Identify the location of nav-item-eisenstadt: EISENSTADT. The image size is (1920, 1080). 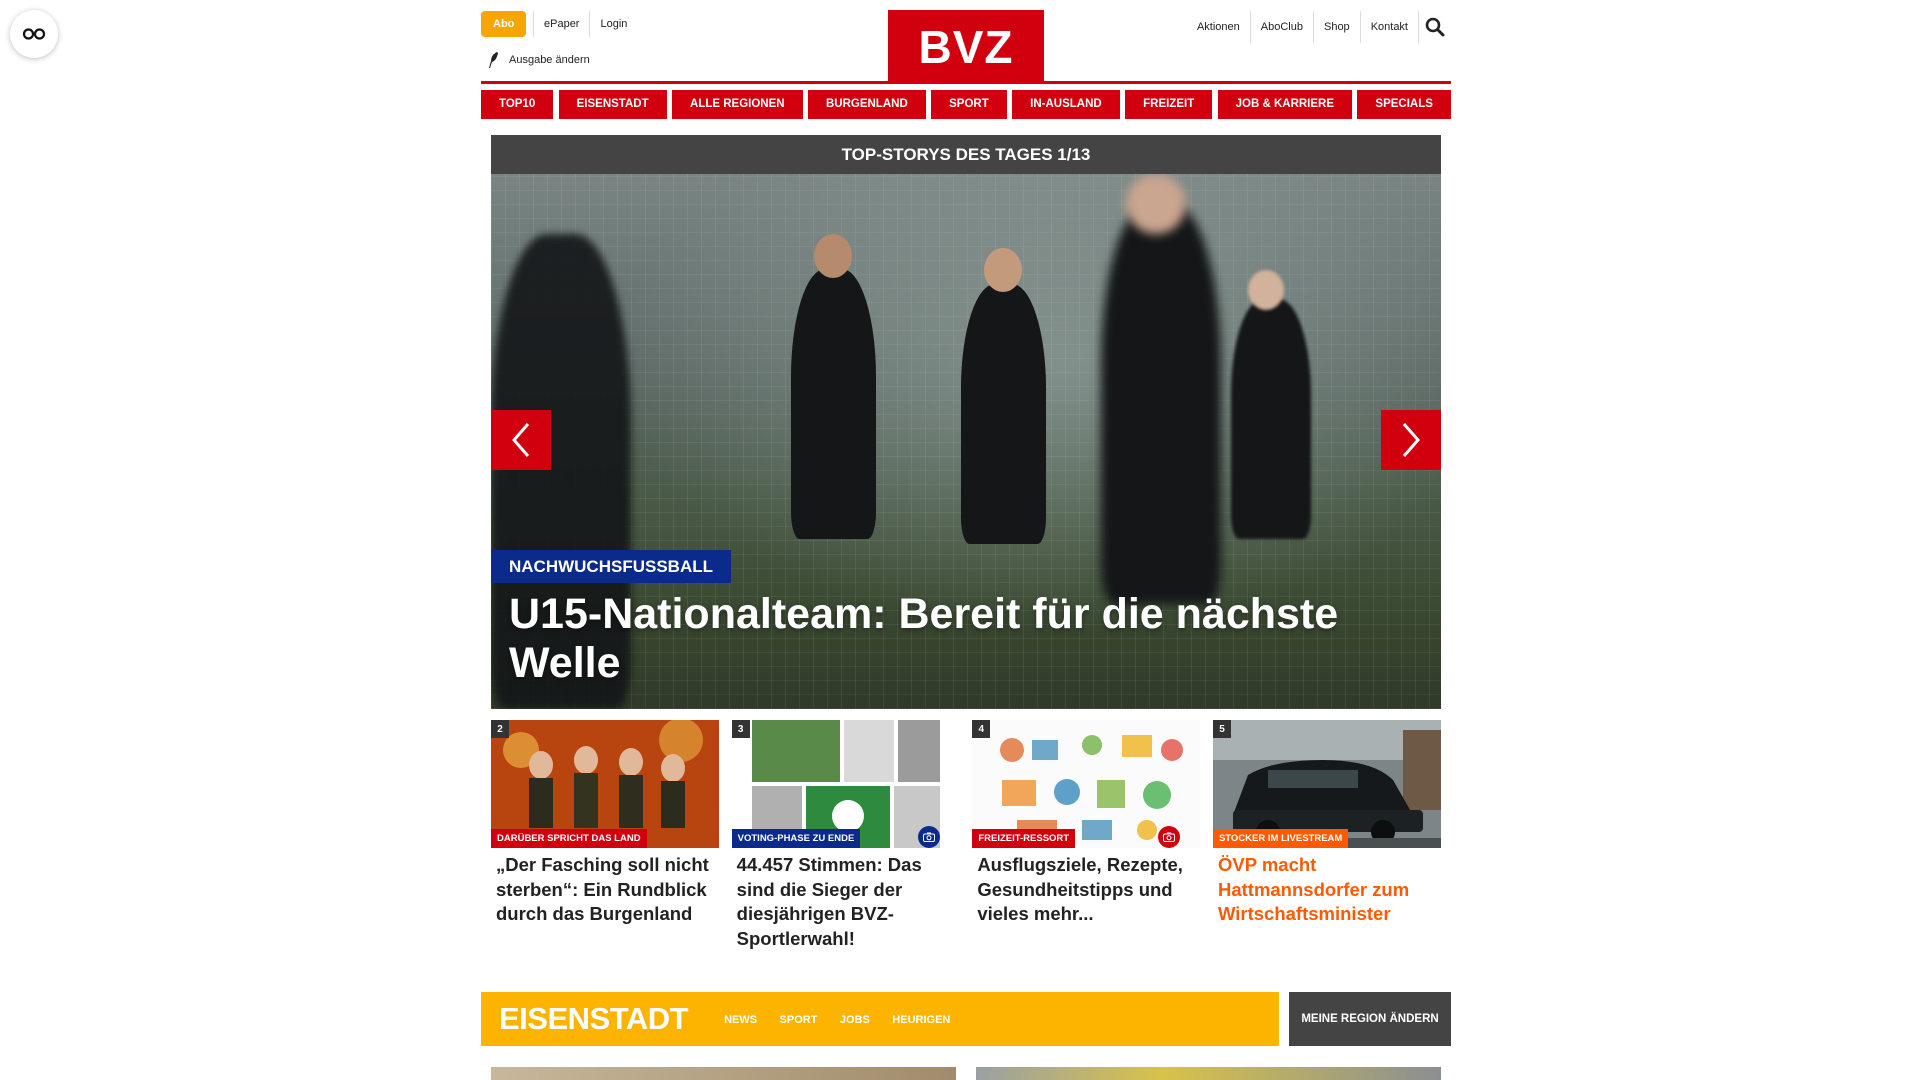
(612, 104).